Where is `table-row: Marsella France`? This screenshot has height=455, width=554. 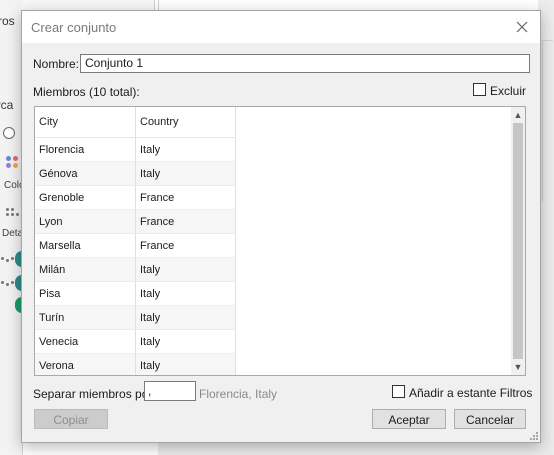
table-row: Marsella France is located at coordinates (135, 245).